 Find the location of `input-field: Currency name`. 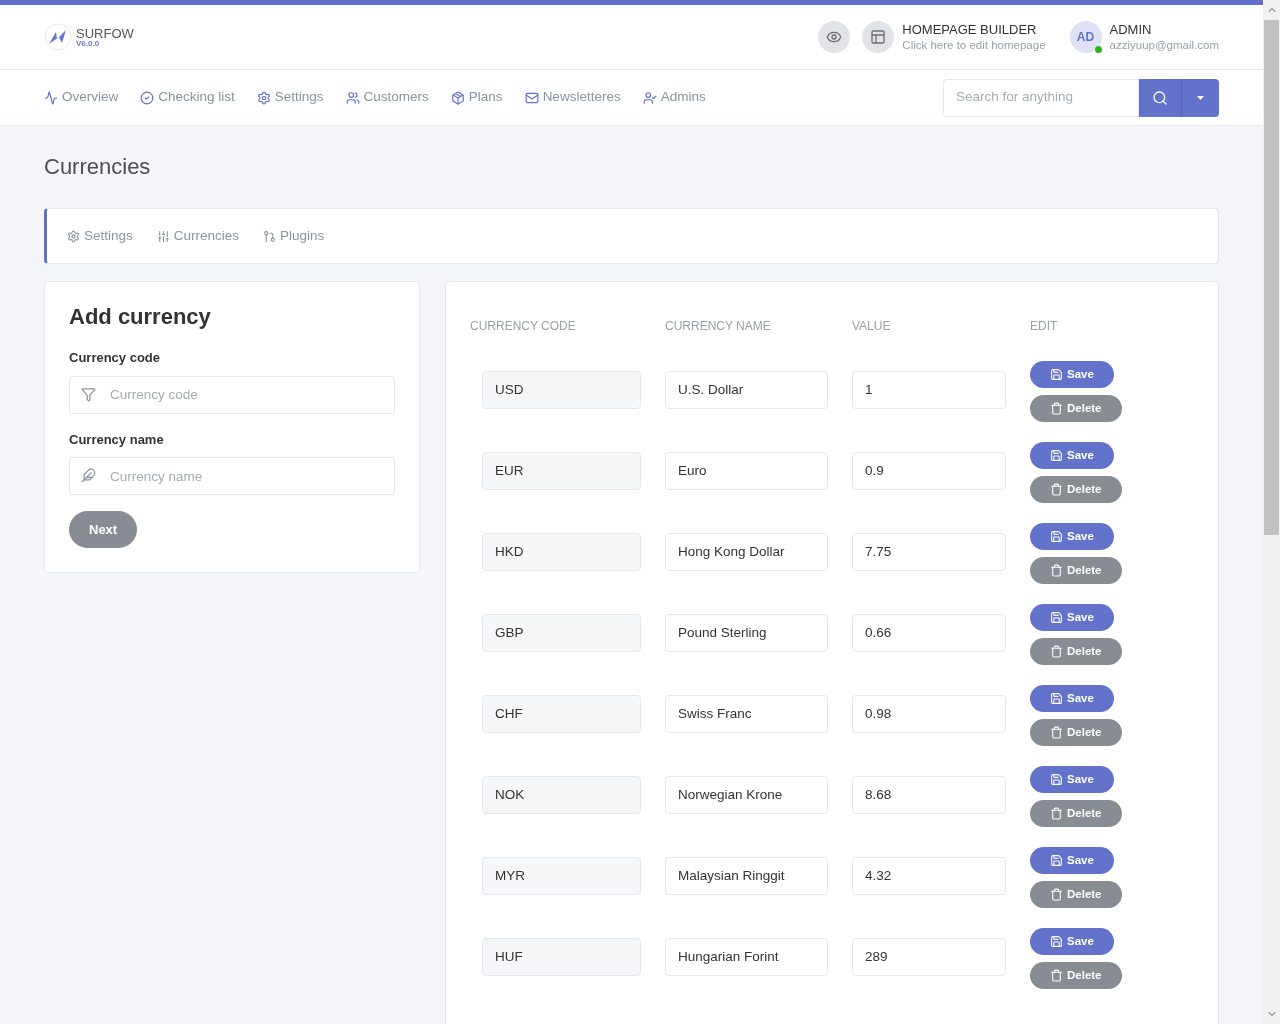

input-field: Currency name is located at coordinates (232, 476).